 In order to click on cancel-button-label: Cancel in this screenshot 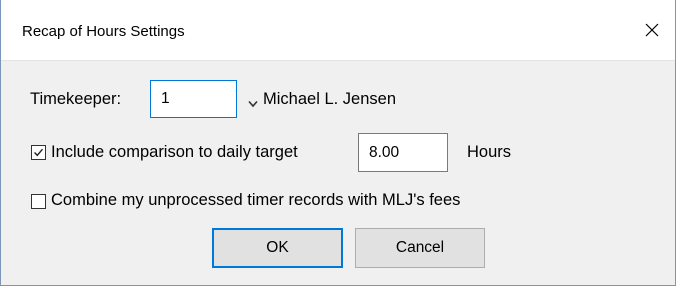, I will do `click(420, 247)`.